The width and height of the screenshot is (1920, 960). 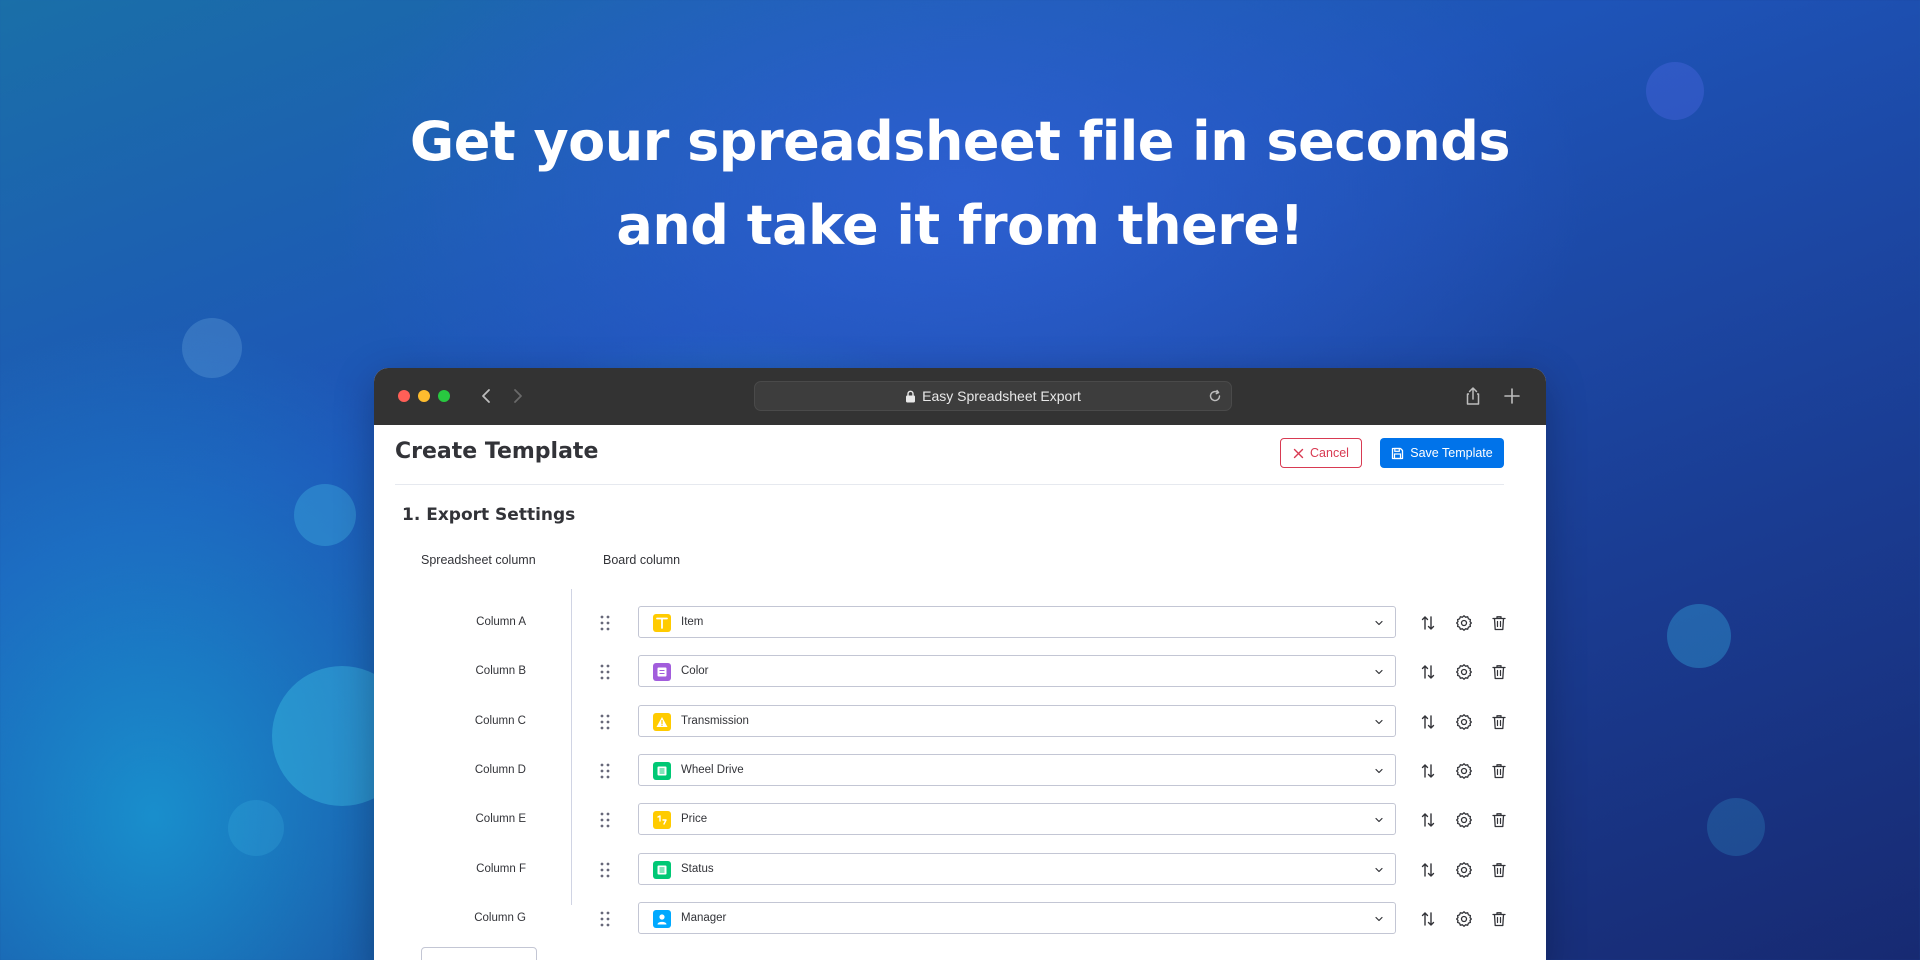 What do you see at coordinates (704, 918) in the screenshot?
I see `board-column-value: Manager` at bounding box center [704, 918].